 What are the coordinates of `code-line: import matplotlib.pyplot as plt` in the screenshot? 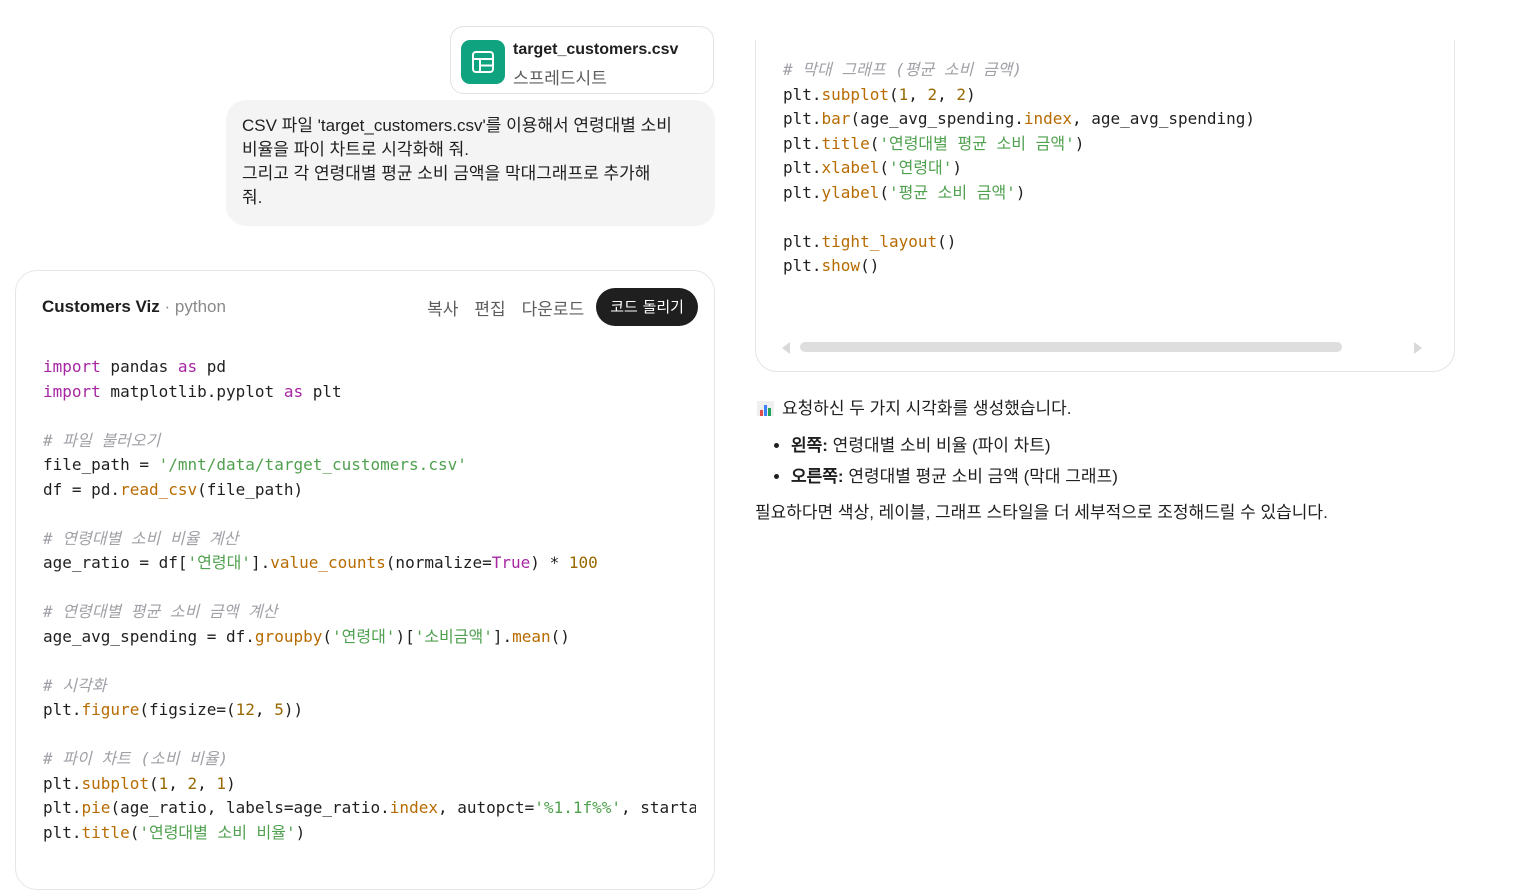 It's located at (192, 391).